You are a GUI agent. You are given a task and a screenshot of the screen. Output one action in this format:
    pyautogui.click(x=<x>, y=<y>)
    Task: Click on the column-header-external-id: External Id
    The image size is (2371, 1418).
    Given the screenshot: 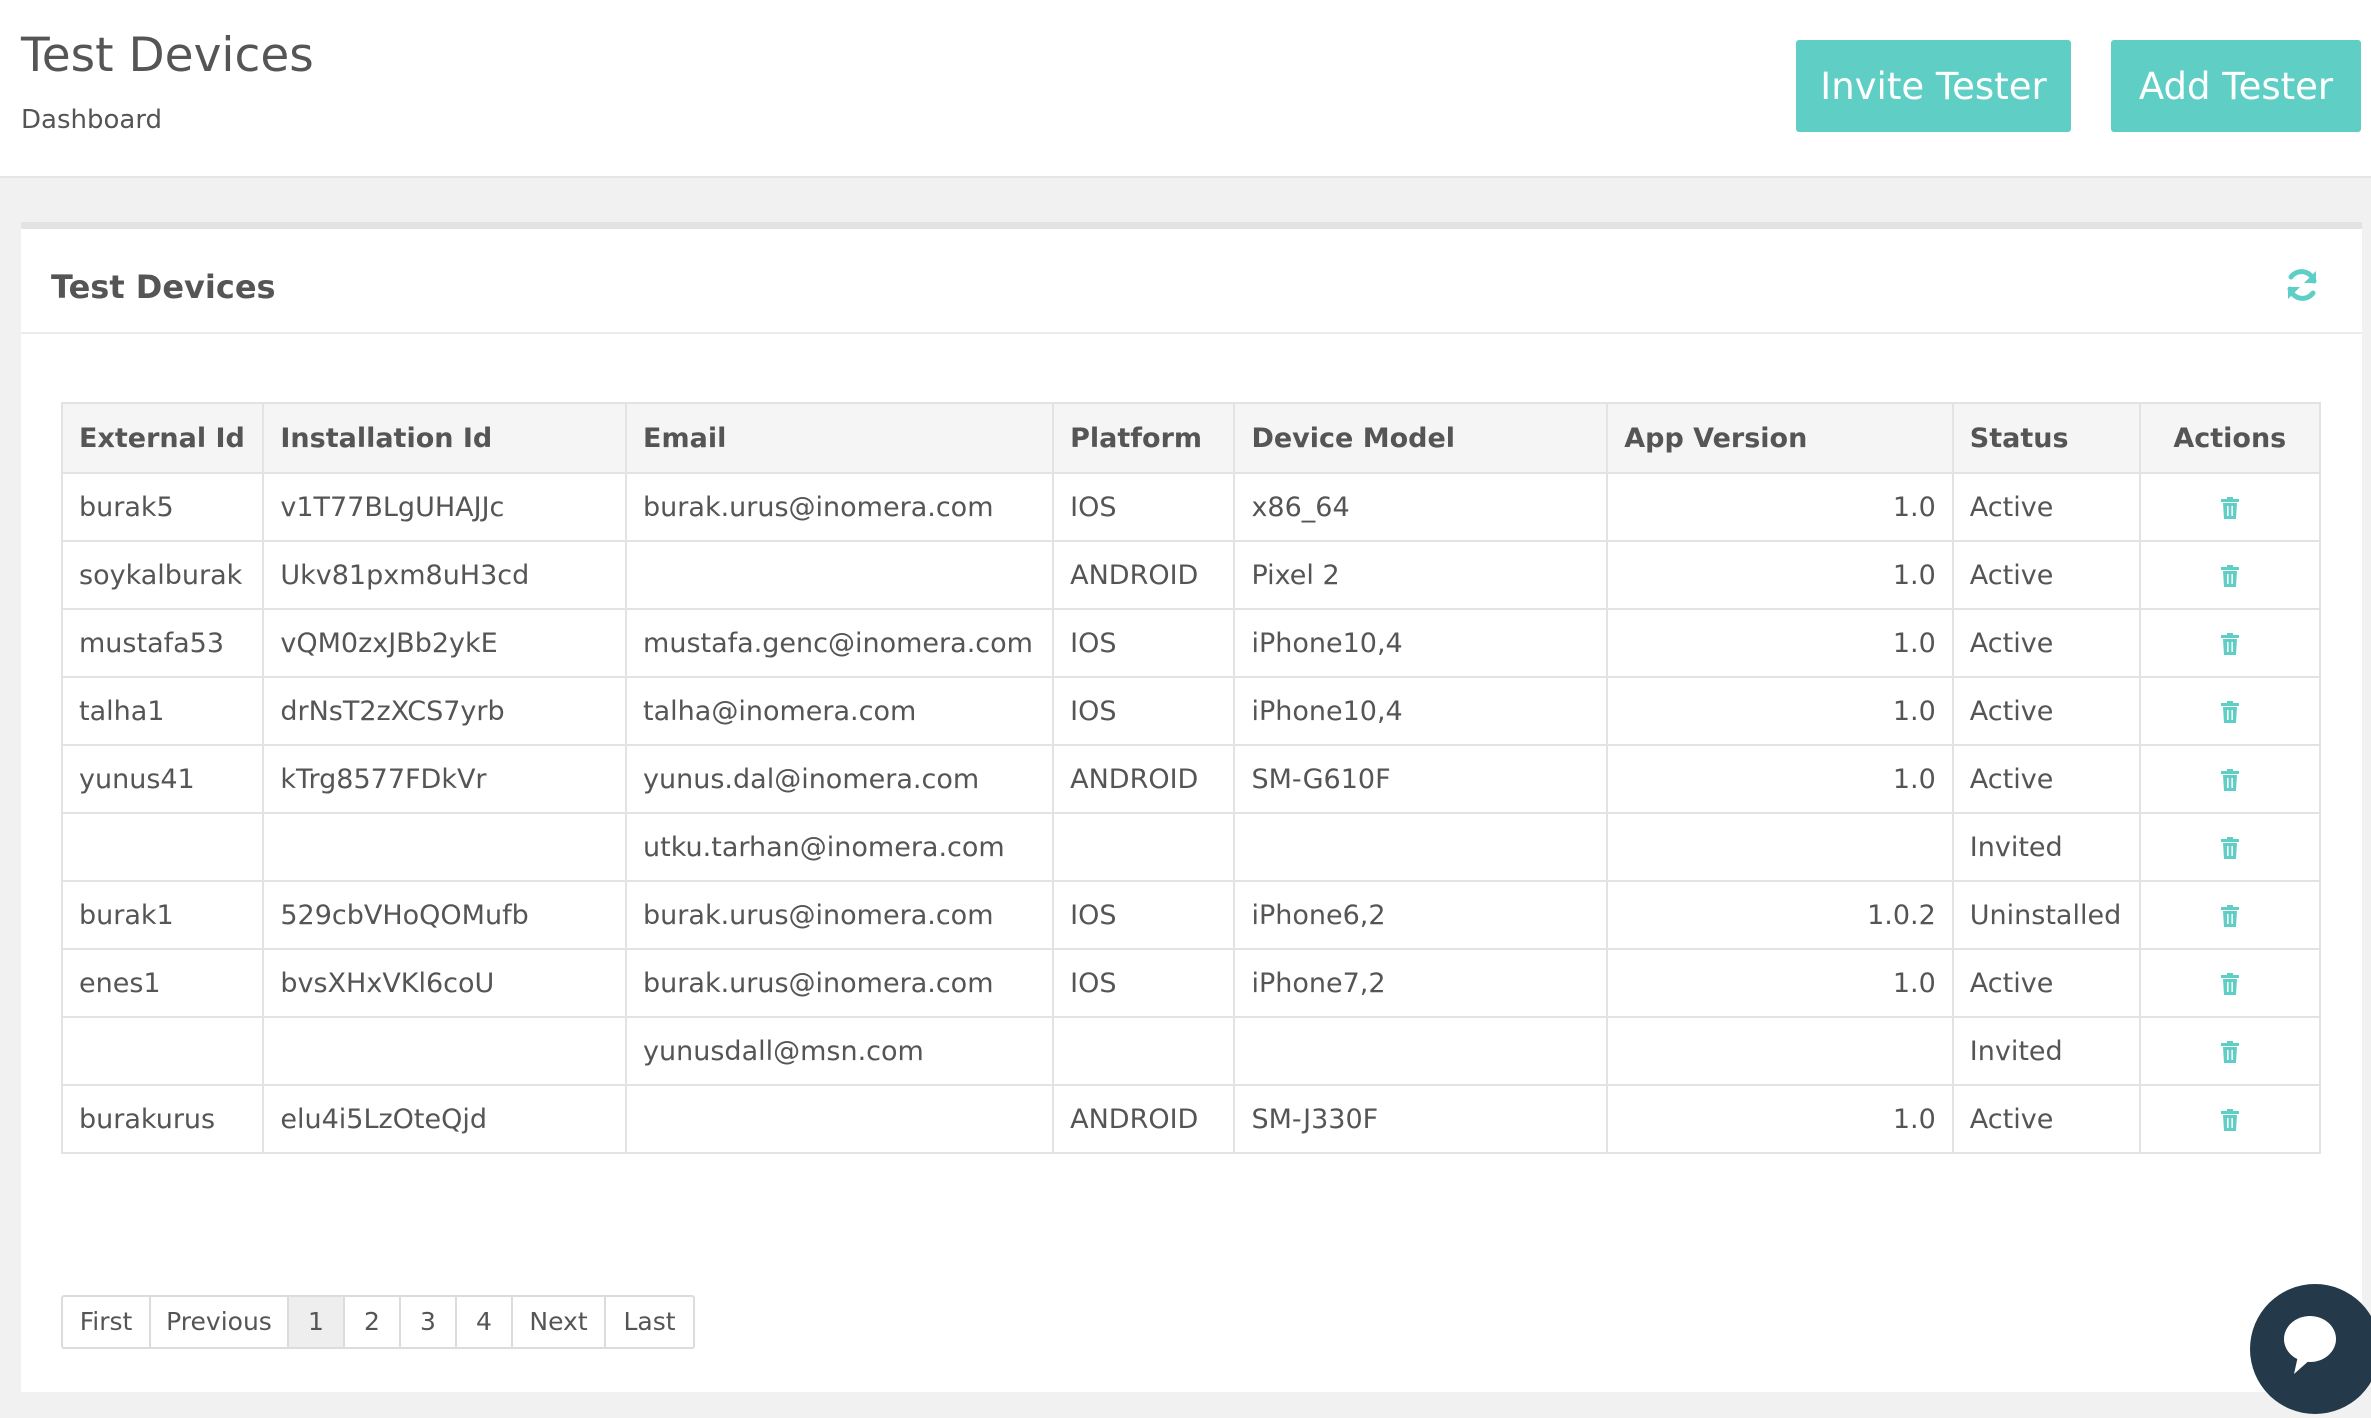 What is the action you would take?
    pyautogui.click(x=162, y=438)
    